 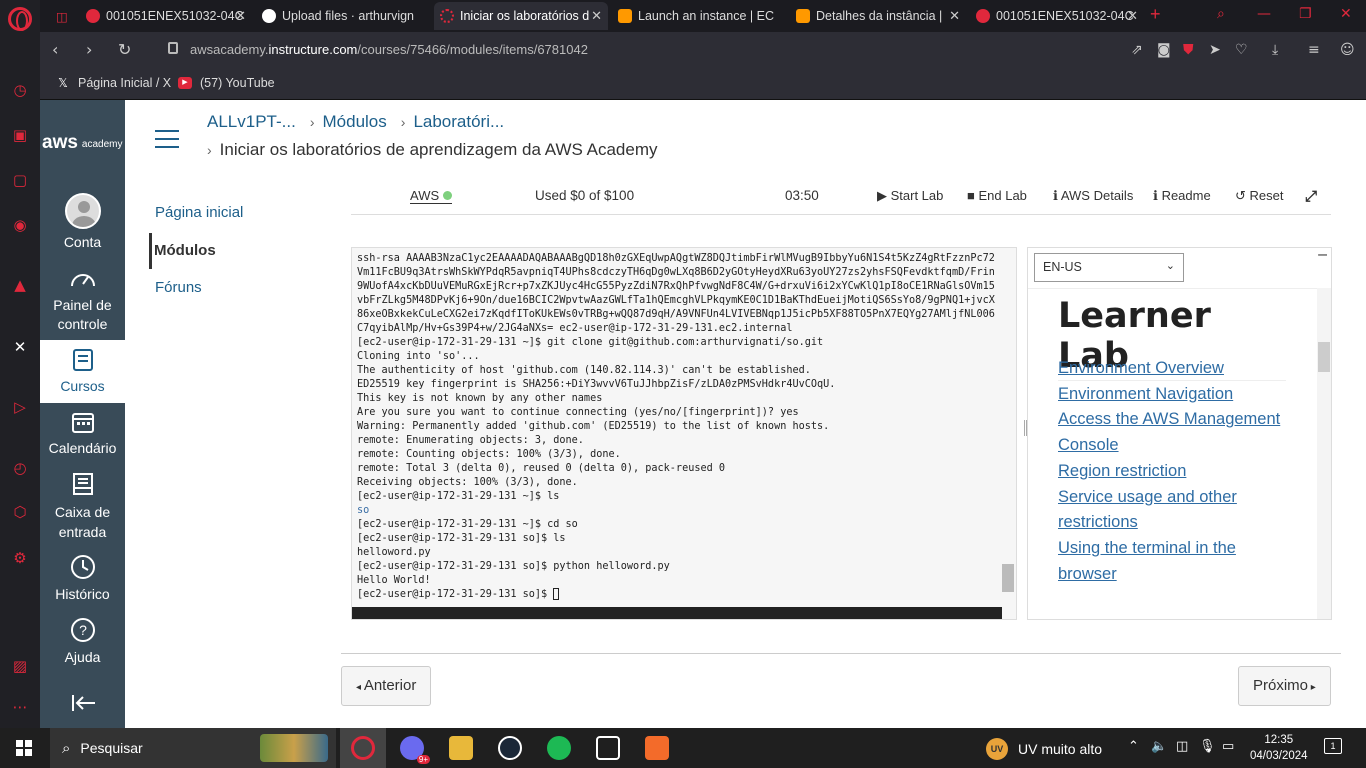 I want to click on close-window-icon: ✕, so click(x=1346, y=14).